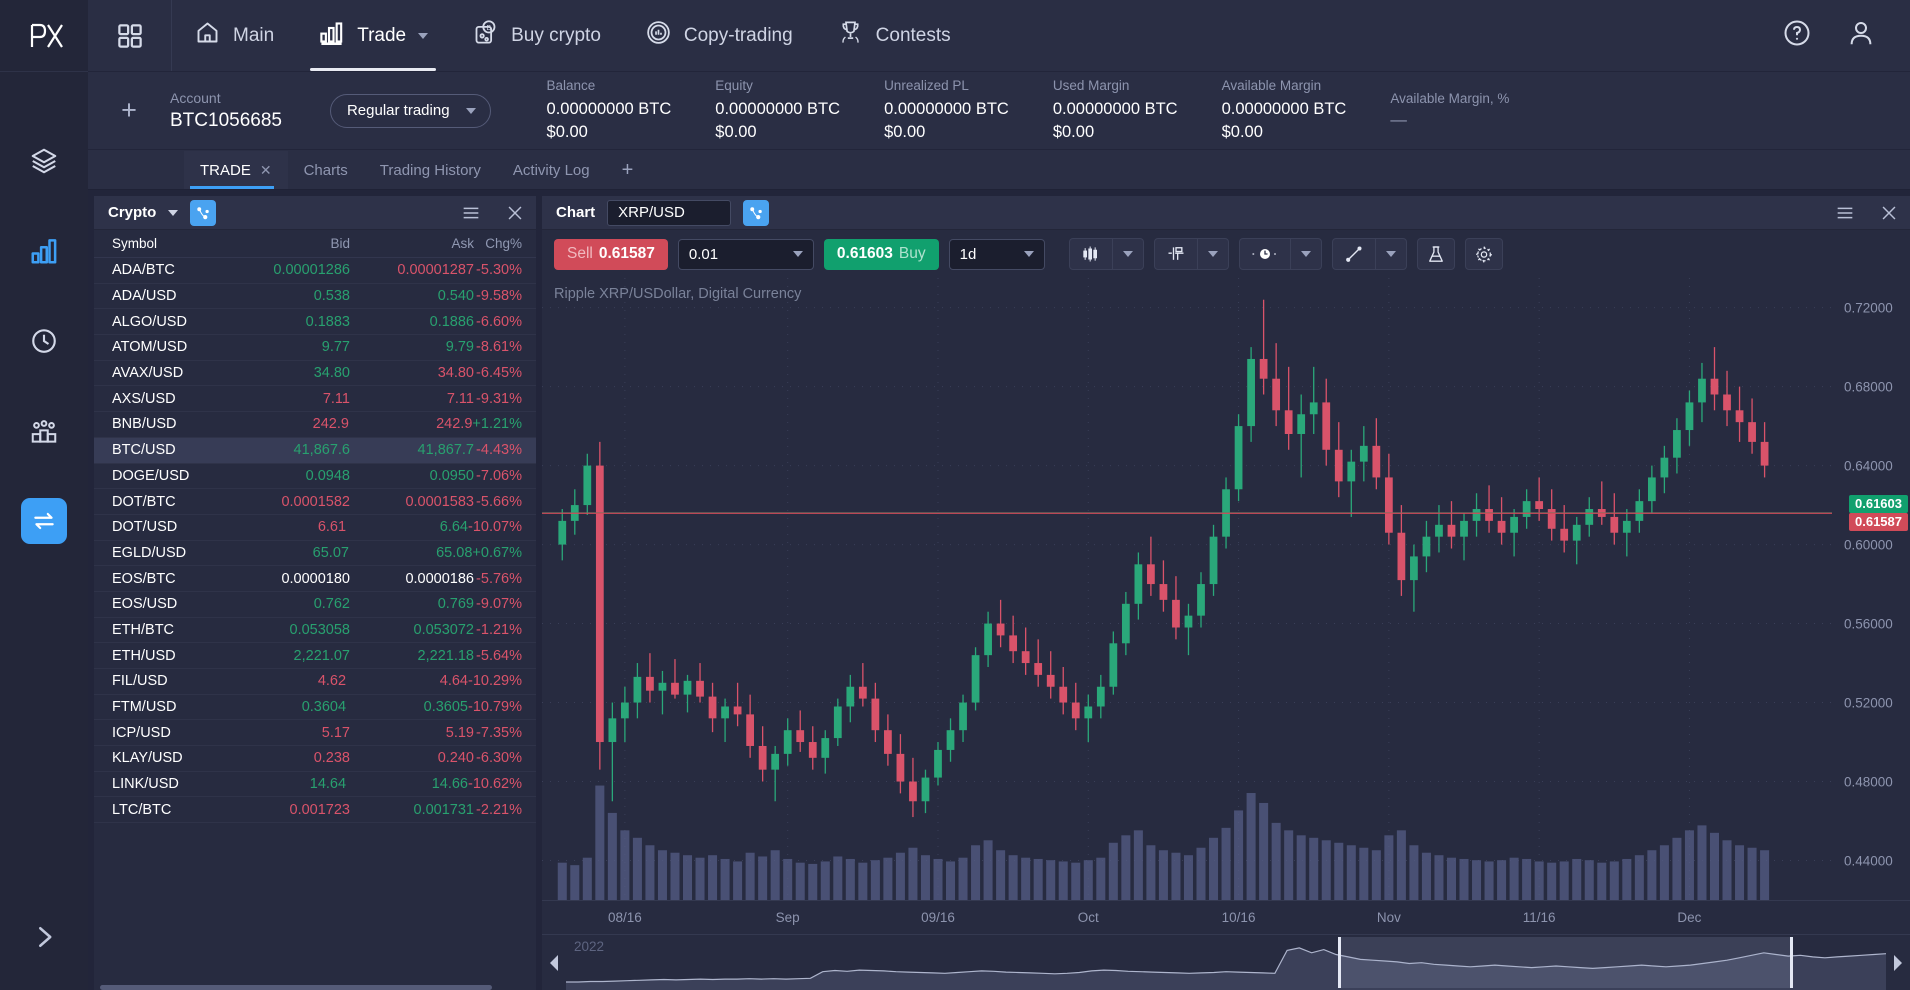 The height and width of the screenshot is (990, 1910). I want to click on table-row: EGLD/USD 65.07 65.08 +0.67%, so click(315, 554).